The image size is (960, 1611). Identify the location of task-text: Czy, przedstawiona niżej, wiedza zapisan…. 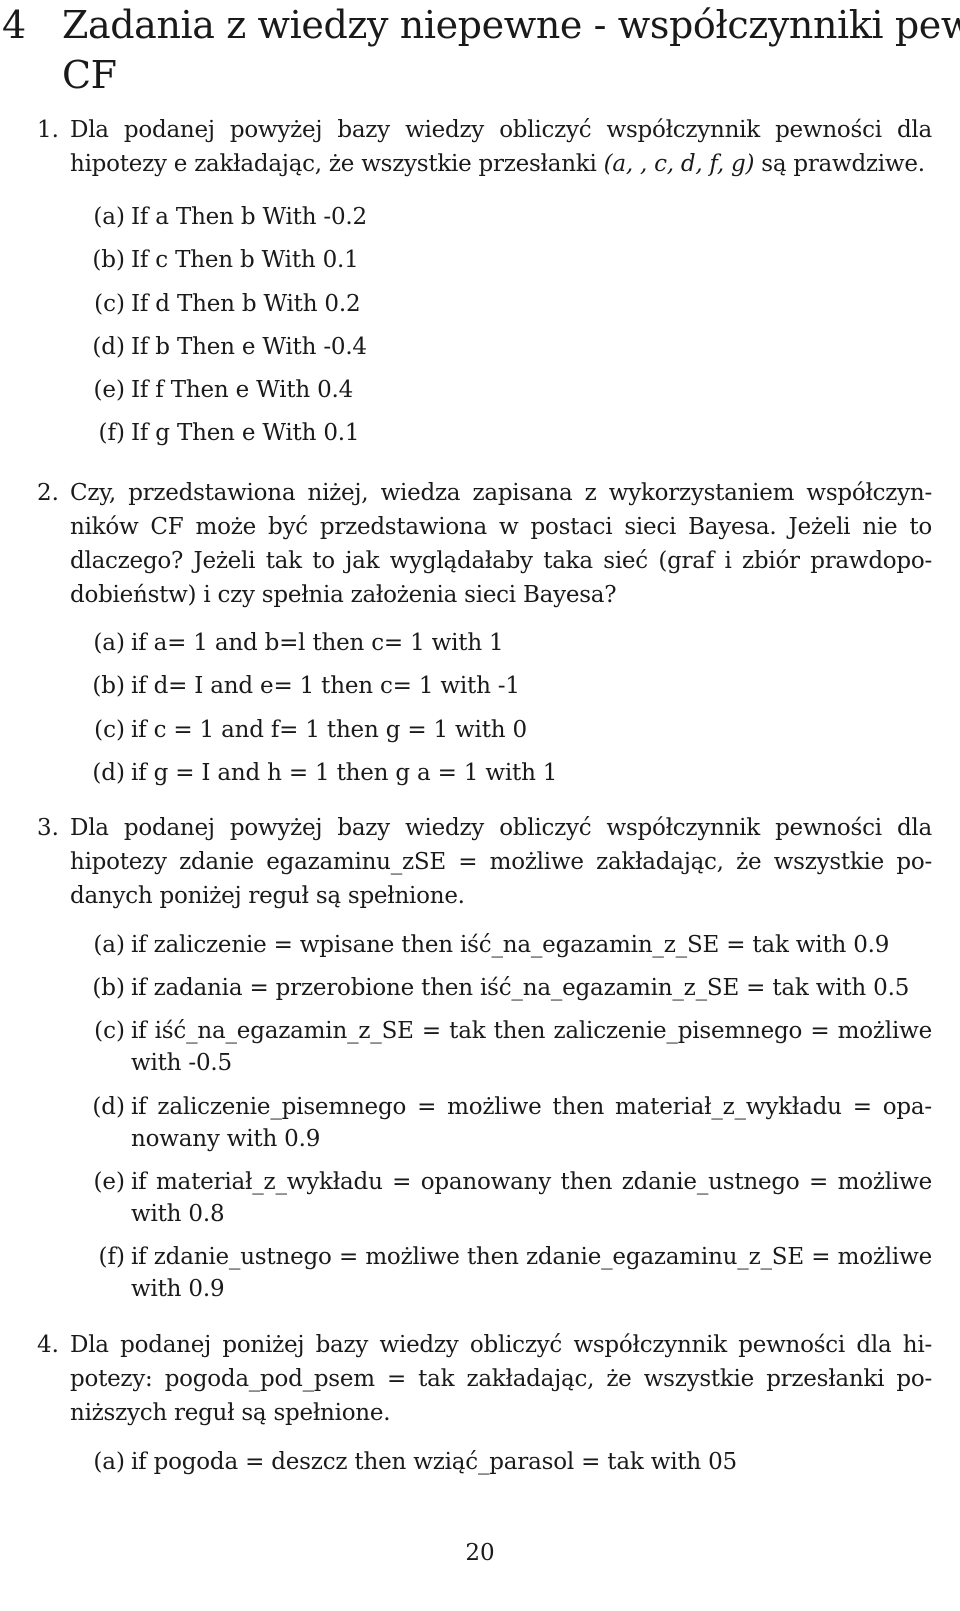
(501, 544).